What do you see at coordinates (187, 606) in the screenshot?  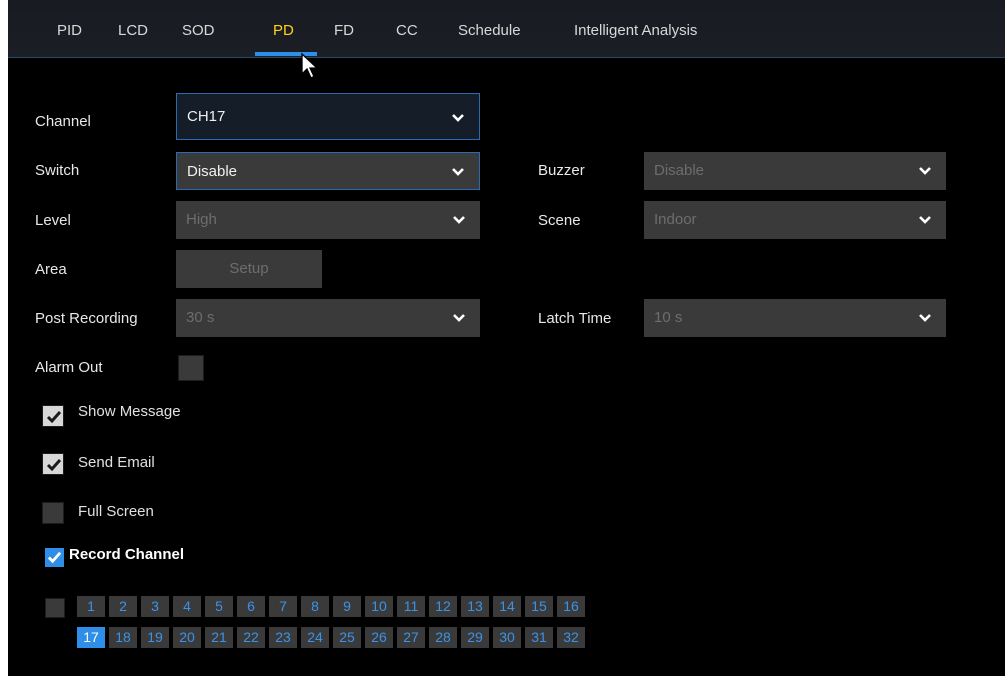 I see `channel-4-button: 4` at bounding box center [187, 606].